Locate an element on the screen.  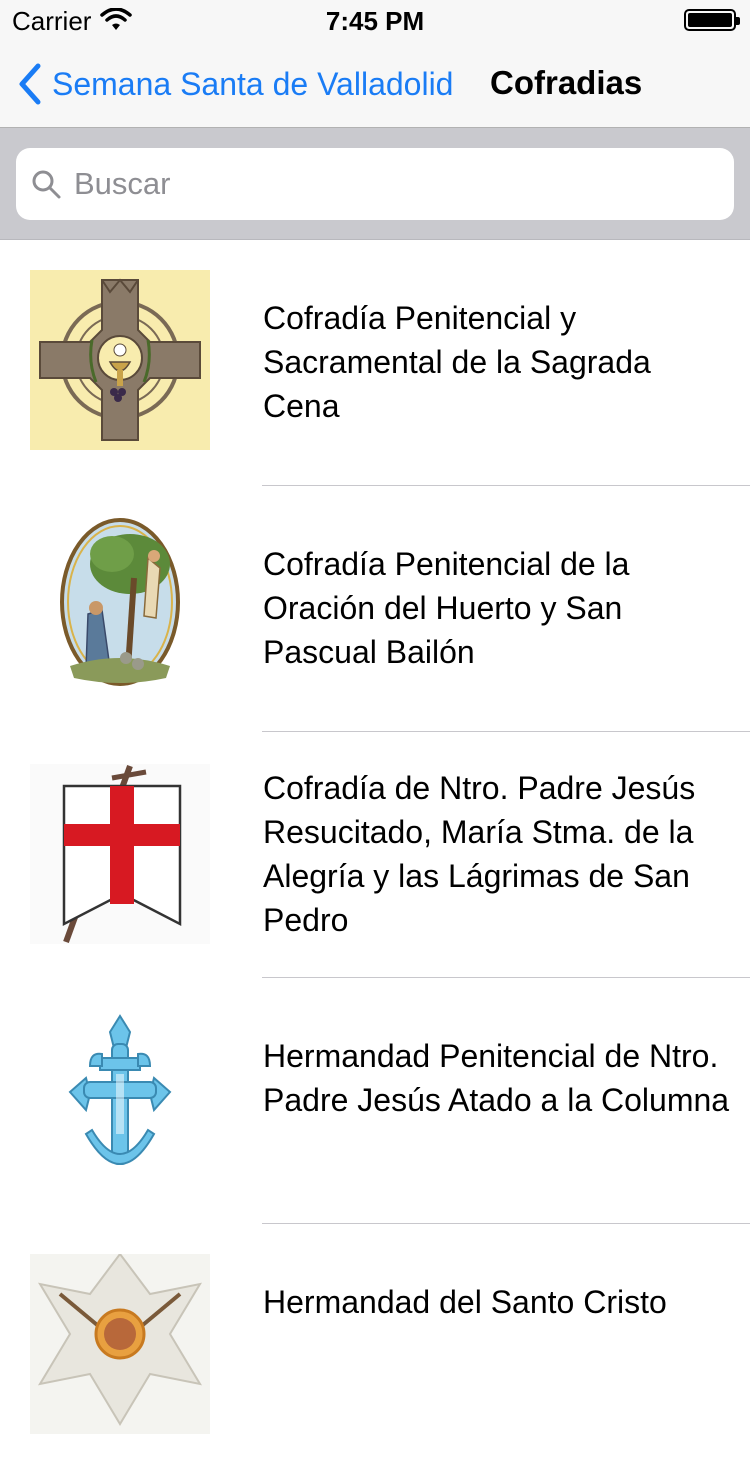
page-title: Cofradias is located at coordinates (566, 82).